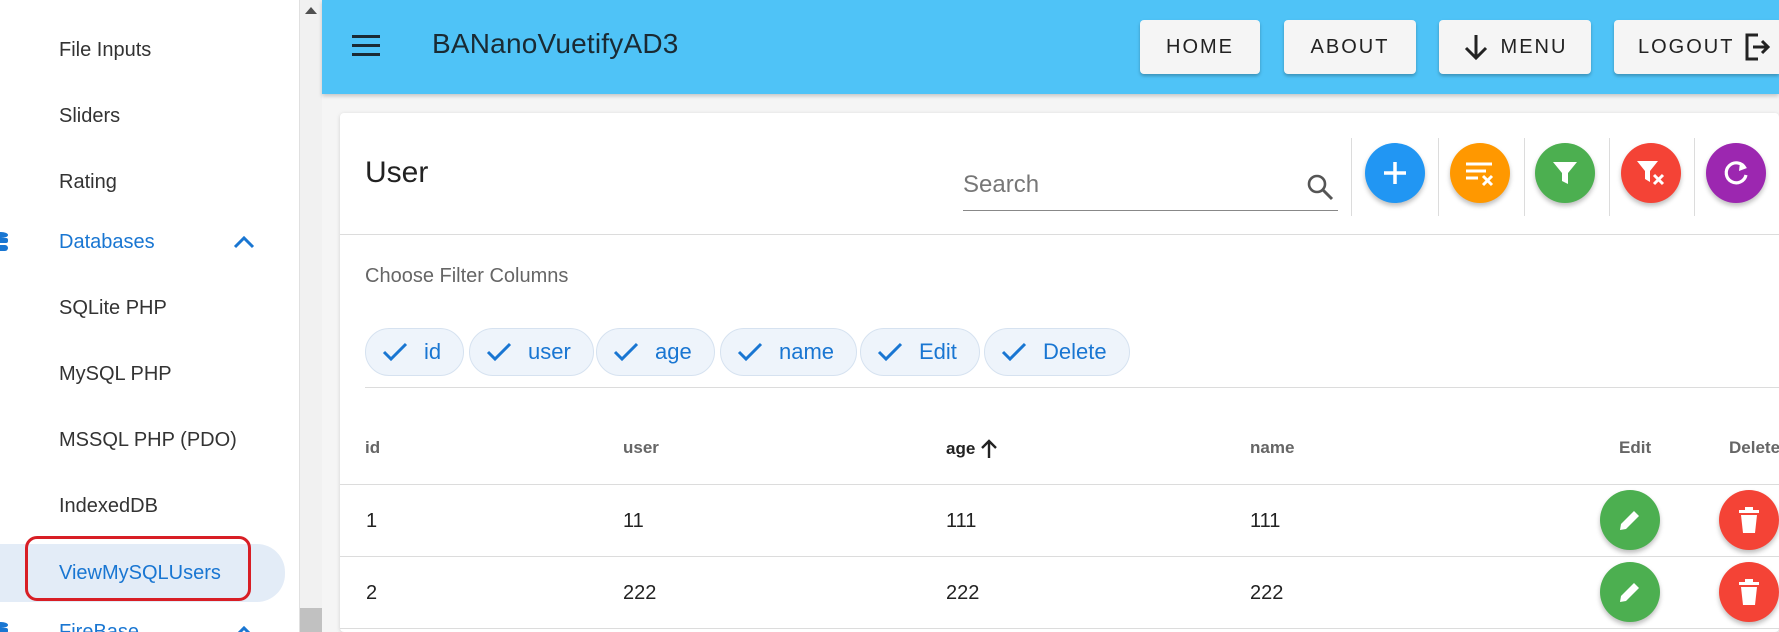 This screenshot has height=632, width=1779. What do you see at coordinates (1123, 185) in the screenshot?
I see `search-input` at bounding box center [1123, 185].